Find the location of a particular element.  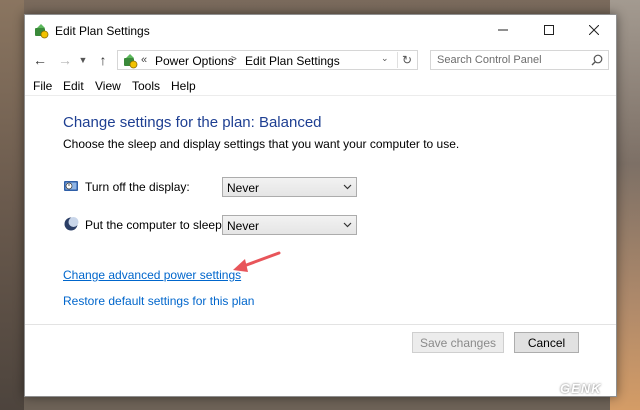

menu-help: Help is located at coordinates (183, 86).